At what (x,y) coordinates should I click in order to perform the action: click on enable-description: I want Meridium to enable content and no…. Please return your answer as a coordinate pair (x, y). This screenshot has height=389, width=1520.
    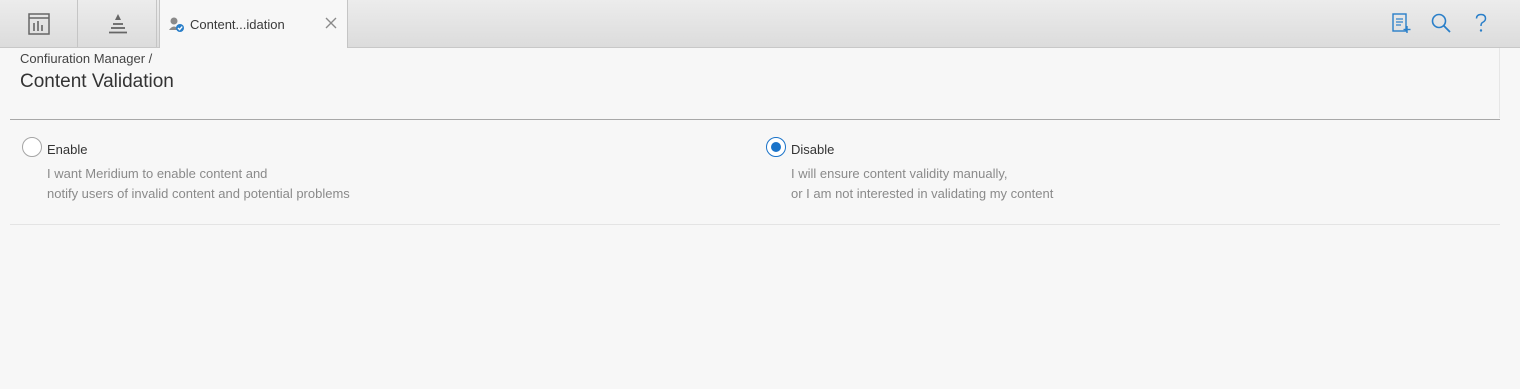
    Looking at the image, I should click on (198, 184).